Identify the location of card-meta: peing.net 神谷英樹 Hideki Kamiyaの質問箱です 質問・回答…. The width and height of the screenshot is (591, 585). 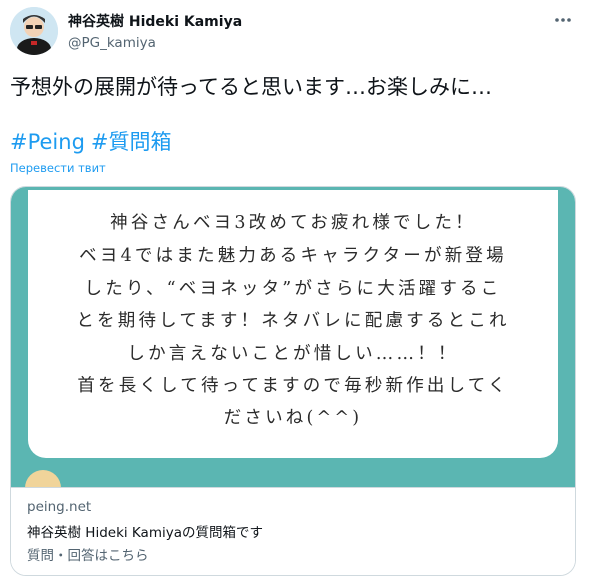
(293, 531).